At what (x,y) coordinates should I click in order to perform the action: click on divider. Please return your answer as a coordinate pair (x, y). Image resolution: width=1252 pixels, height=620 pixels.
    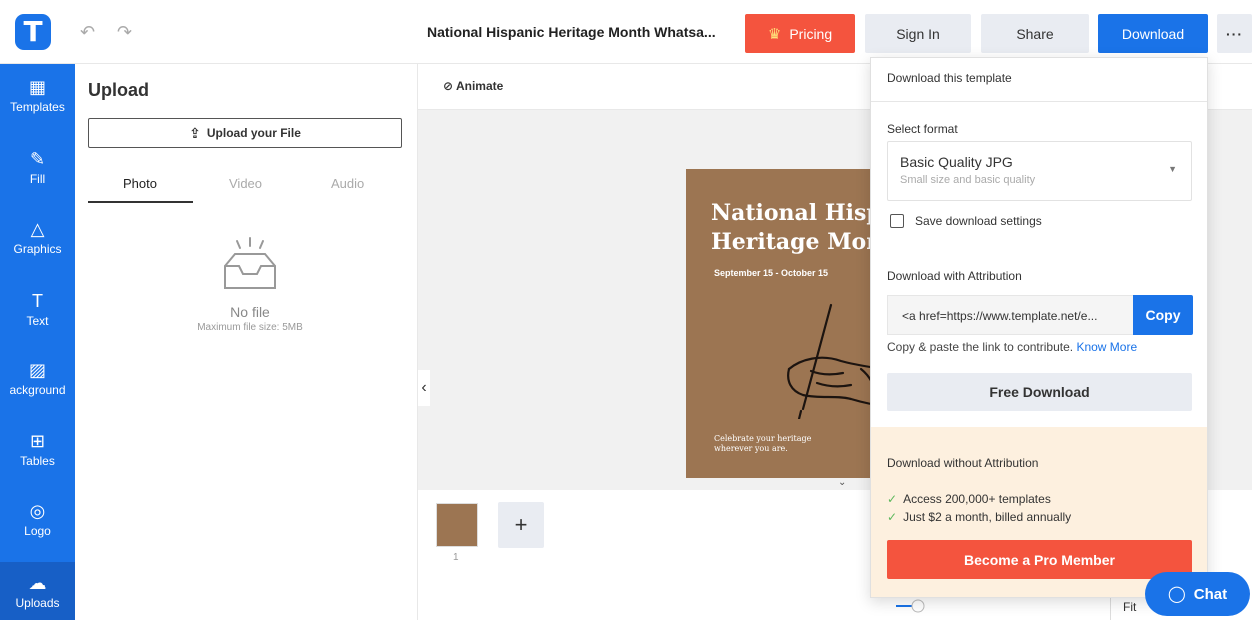
    Looking at the image, I should click on (1039, 101).